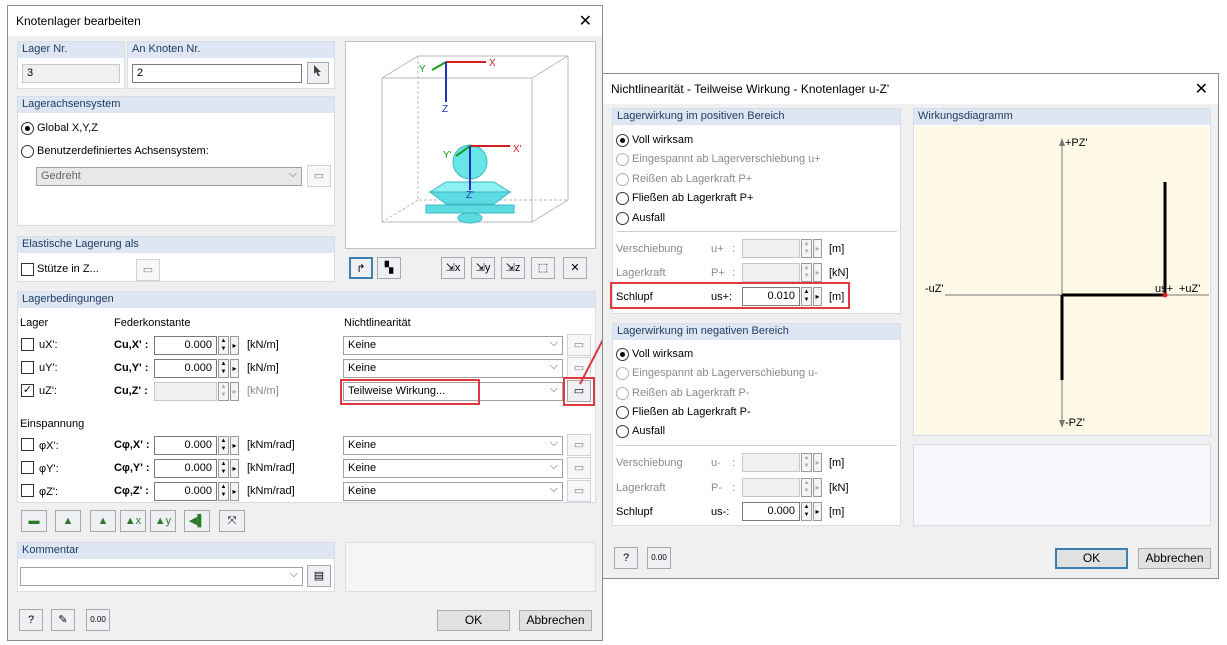  What do you see at coordinates (817, 248) in the screenshot?
I see `pos-vers-arrow: ▸` at bounding box center [817, 248].